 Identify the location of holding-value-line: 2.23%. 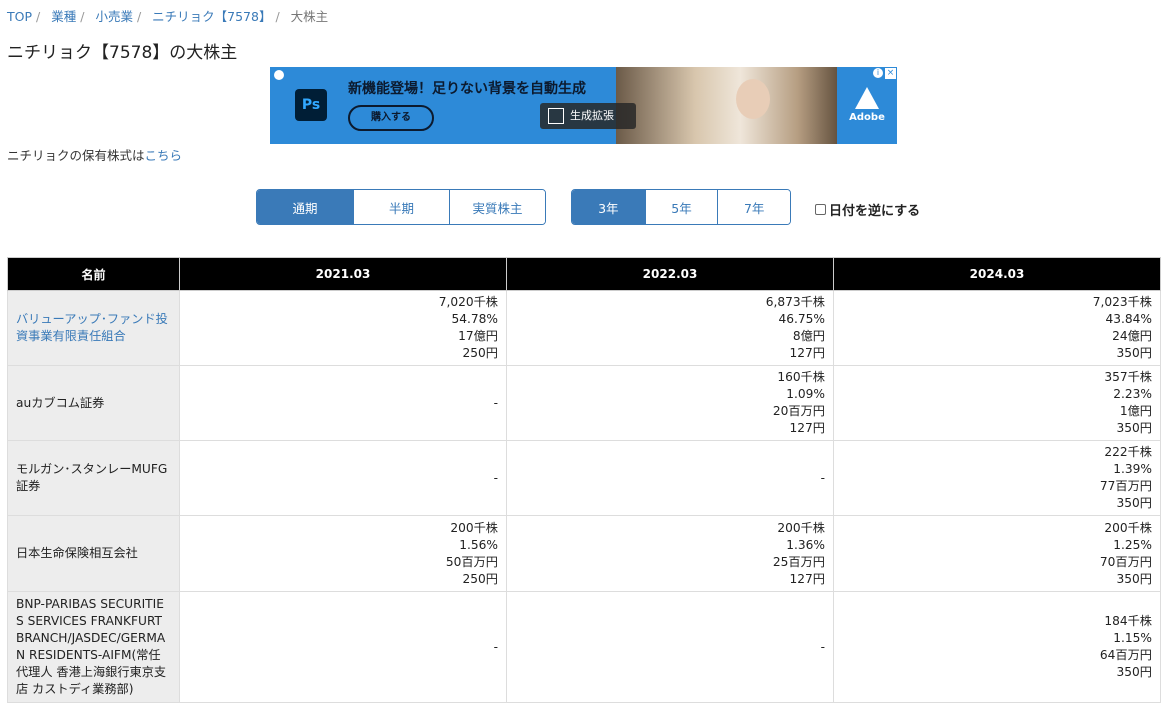
(1132, 394).